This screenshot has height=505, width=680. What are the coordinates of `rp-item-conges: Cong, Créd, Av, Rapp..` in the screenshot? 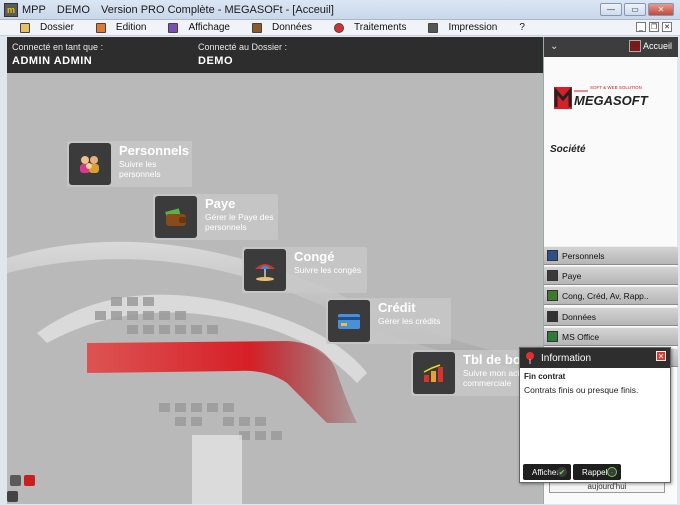 It's located at (611, 295).